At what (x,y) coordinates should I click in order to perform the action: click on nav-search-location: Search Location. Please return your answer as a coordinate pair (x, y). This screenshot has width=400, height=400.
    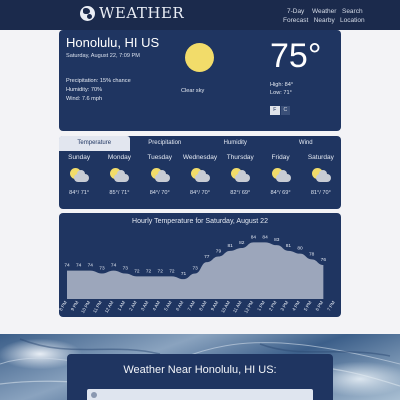
    Looking at the image, I should click on (352, 16).